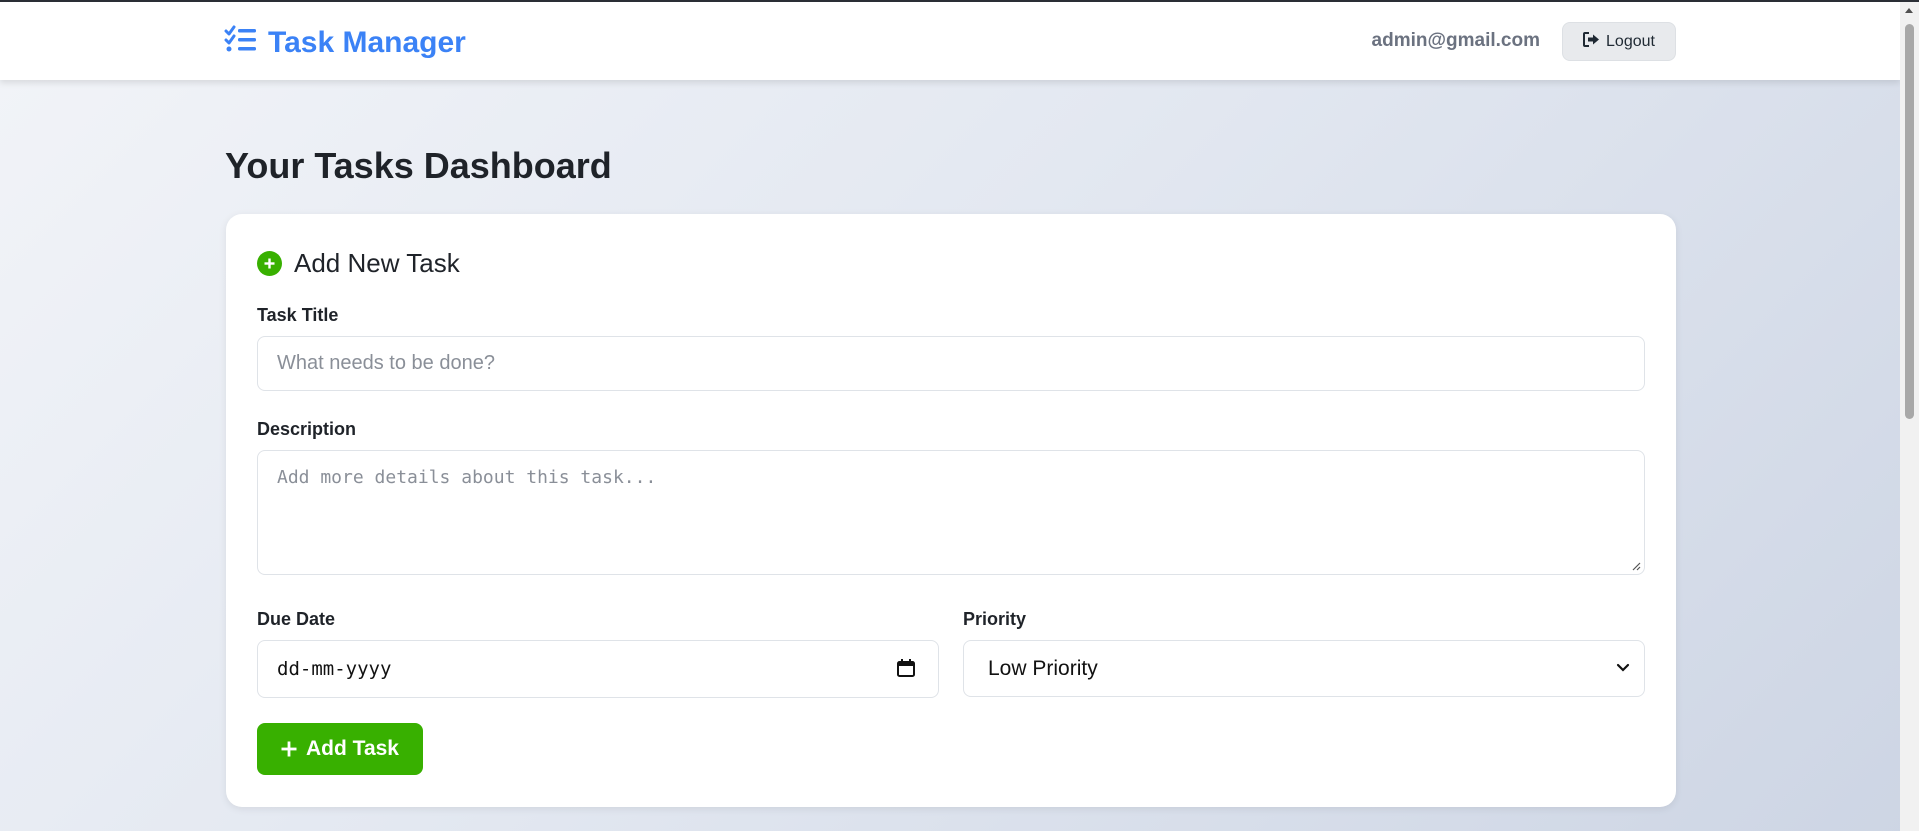 This screenshot has height=831, width=1919. I want to click on logout-button: Logout, so click(1619, 41).